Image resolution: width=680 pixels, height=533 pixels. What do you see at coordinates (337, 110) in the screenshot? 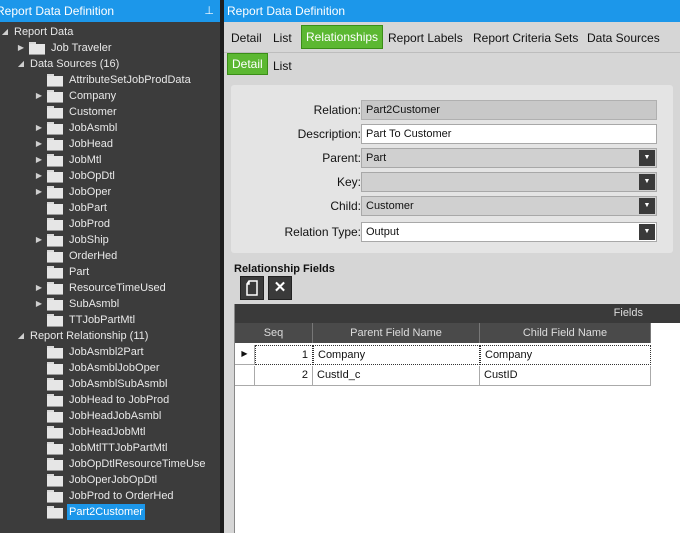
I see `relation-label: Relation:` at bounding box center [337, 110].